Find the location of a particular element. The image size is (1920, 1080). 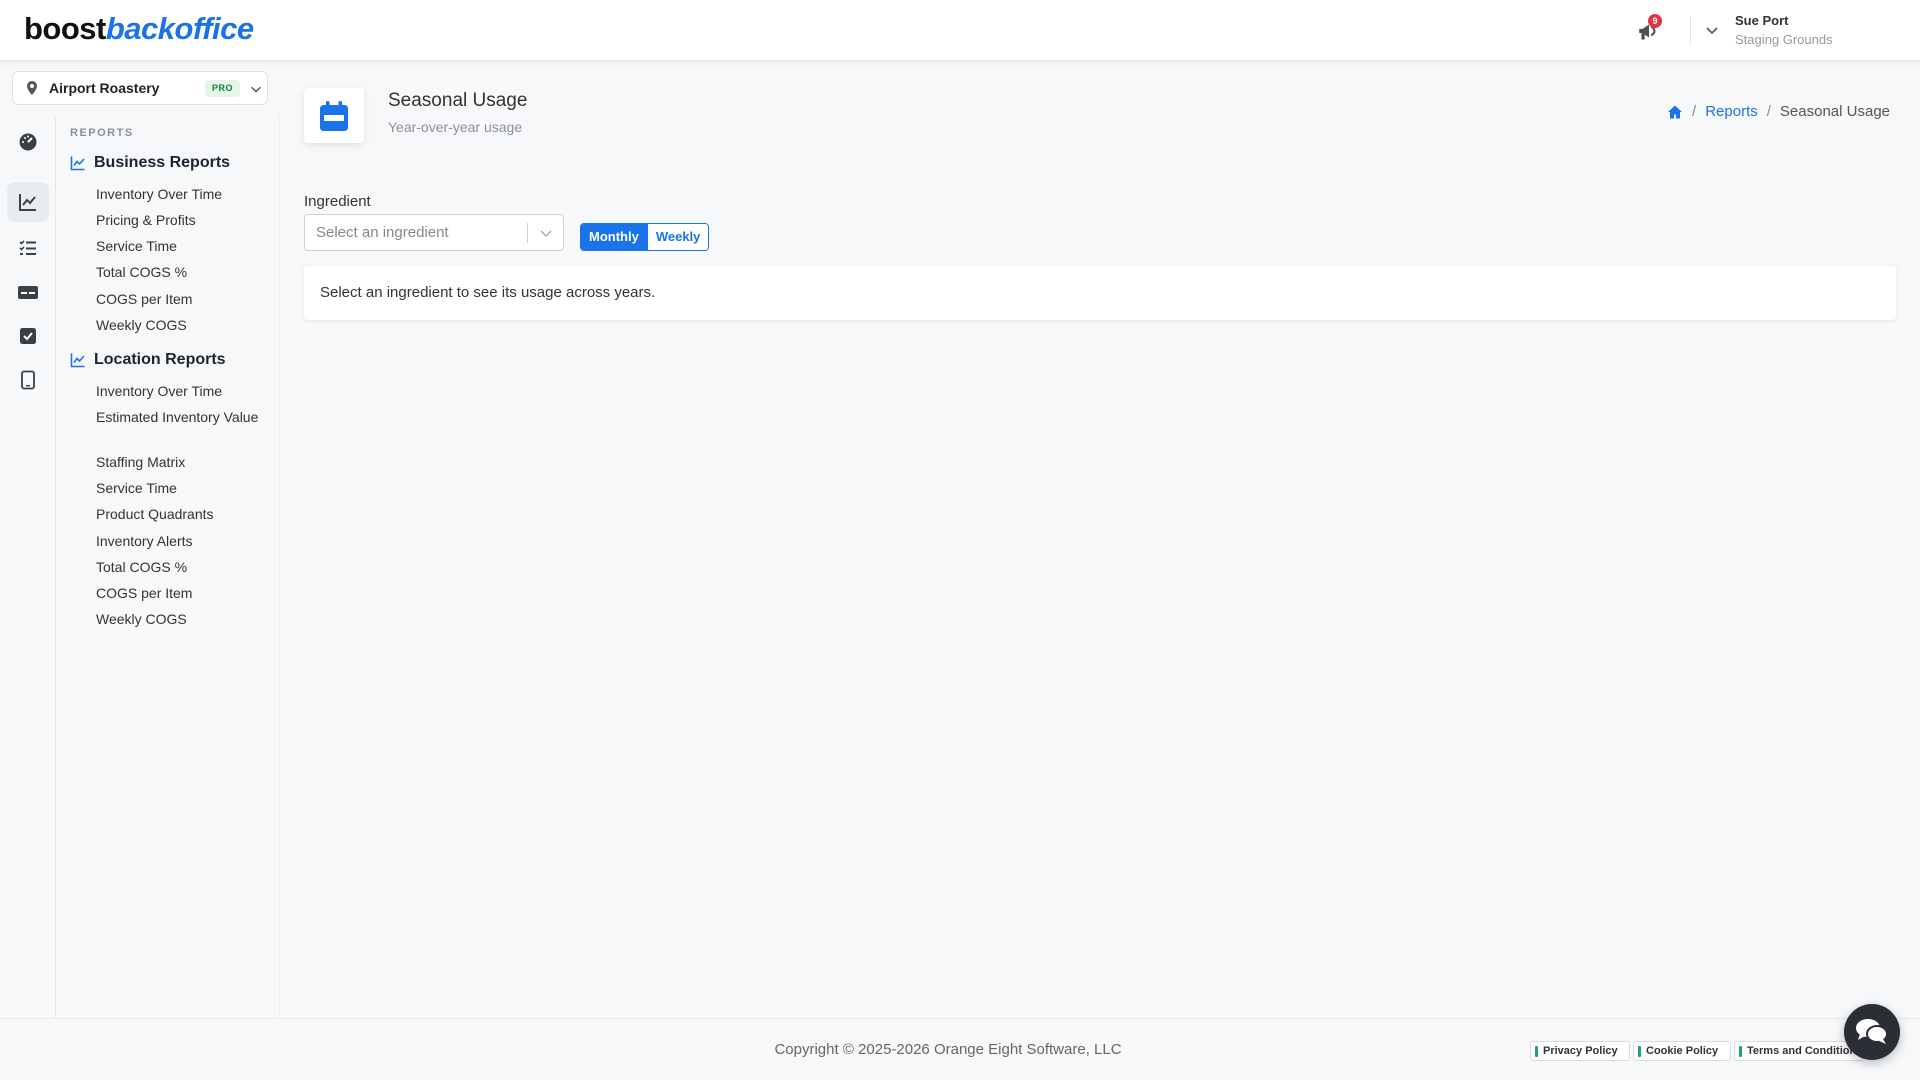

rail-tablet-button is located at coordinates (28, 380).